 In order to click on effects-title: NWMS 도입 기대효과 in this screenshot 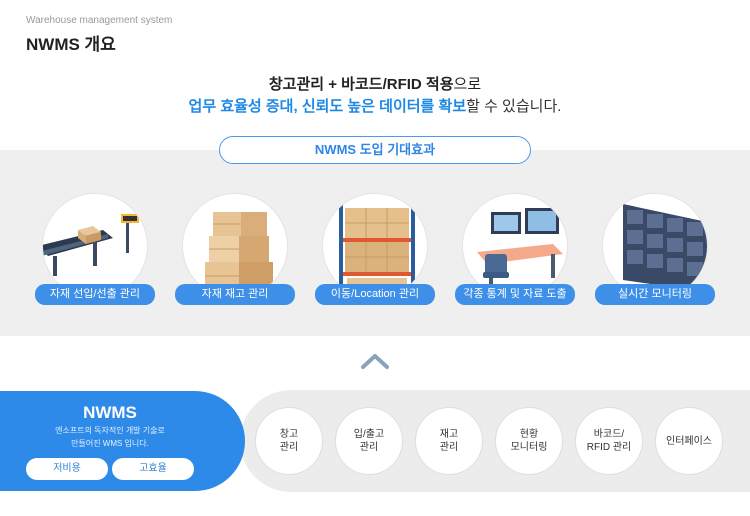, I will do `click(375, 150)`.